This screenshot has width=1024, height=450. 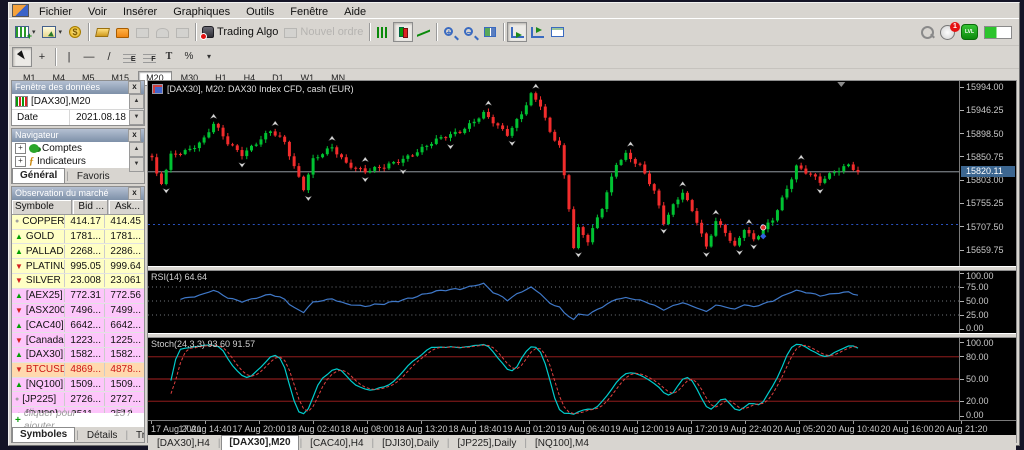 I want to click on rsi-axis-label: 100.00, so click(x=980, y=276).